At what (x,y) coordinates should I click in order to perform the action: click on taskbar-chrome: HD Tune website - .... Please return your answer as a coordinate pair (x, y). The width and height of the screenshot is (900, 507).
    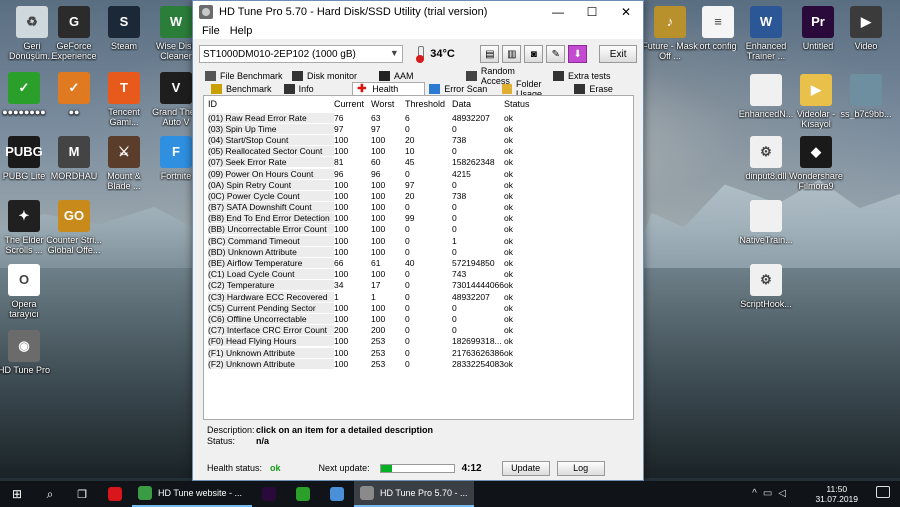
    Looking at the image, I should click on (192, 494).